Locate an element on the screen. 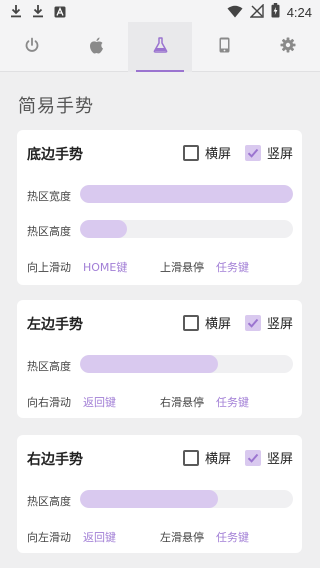  hotzone-width-label: 热区宽度 is located at coordinates (49, 196).